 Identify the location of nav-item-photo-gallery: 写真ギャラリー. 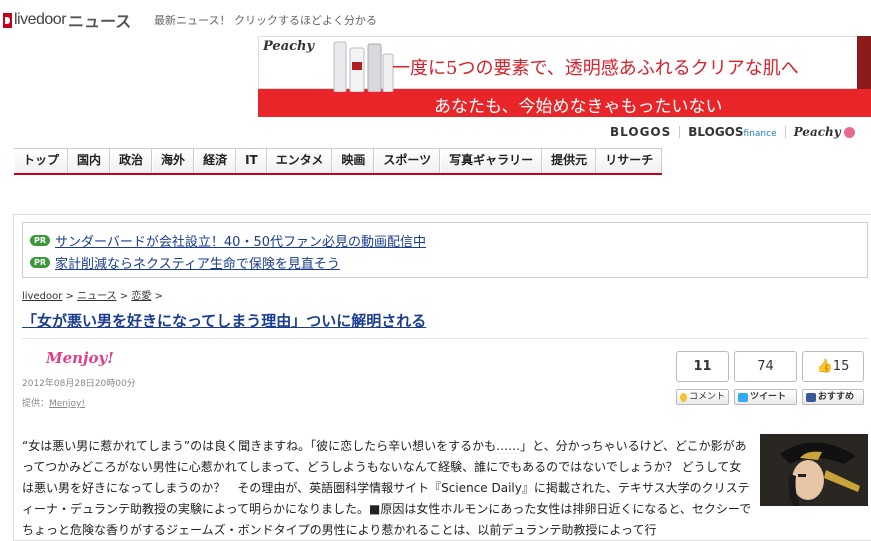
(491, 161).